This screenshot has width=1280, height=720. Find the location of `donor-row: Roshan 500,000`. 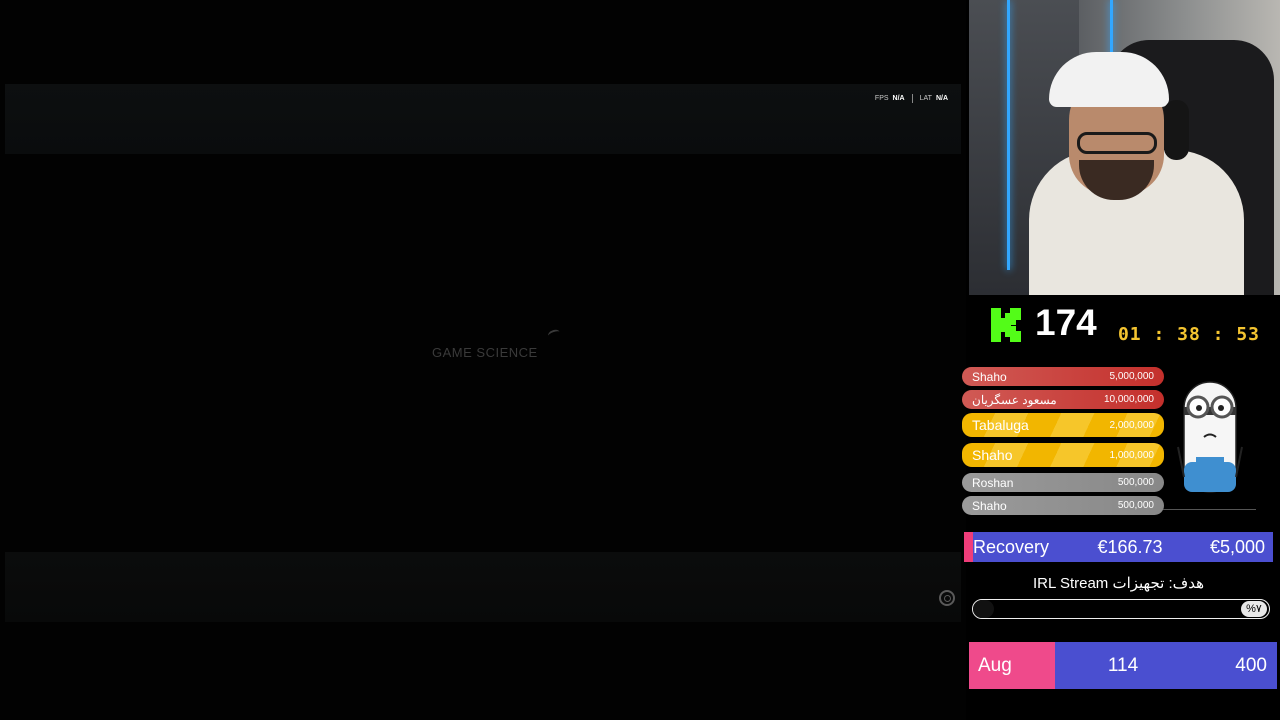

donor-row: Roshan 500,000 is located at coordinates (1063, 482).